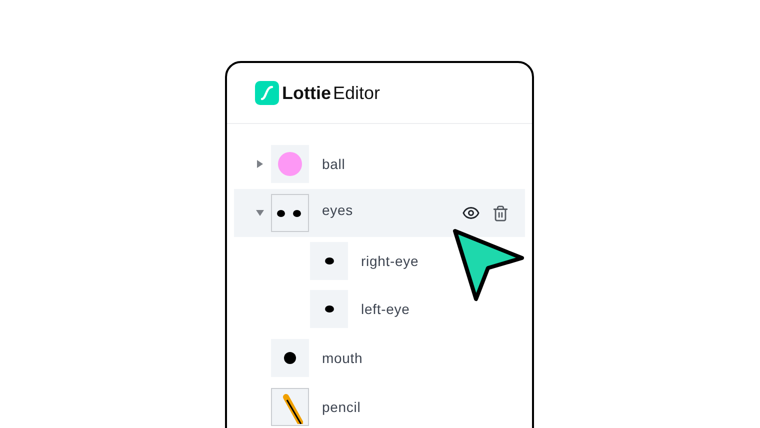  I want to click on layer-name: ball, so click(334, 164).